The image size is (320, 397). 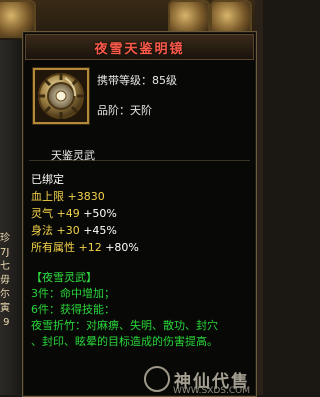 I want to click on item-type: 天鉴灵武, so click(x=73, y=155).